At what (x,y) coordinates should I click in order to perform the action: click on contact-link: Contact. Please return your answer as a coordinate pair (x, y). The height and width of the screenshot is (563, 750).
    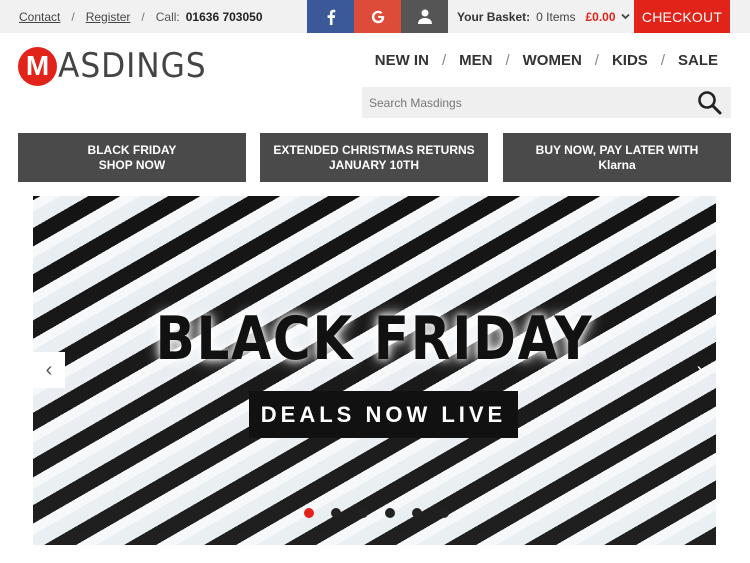
    Looking at the image, I should click on (39, 17).